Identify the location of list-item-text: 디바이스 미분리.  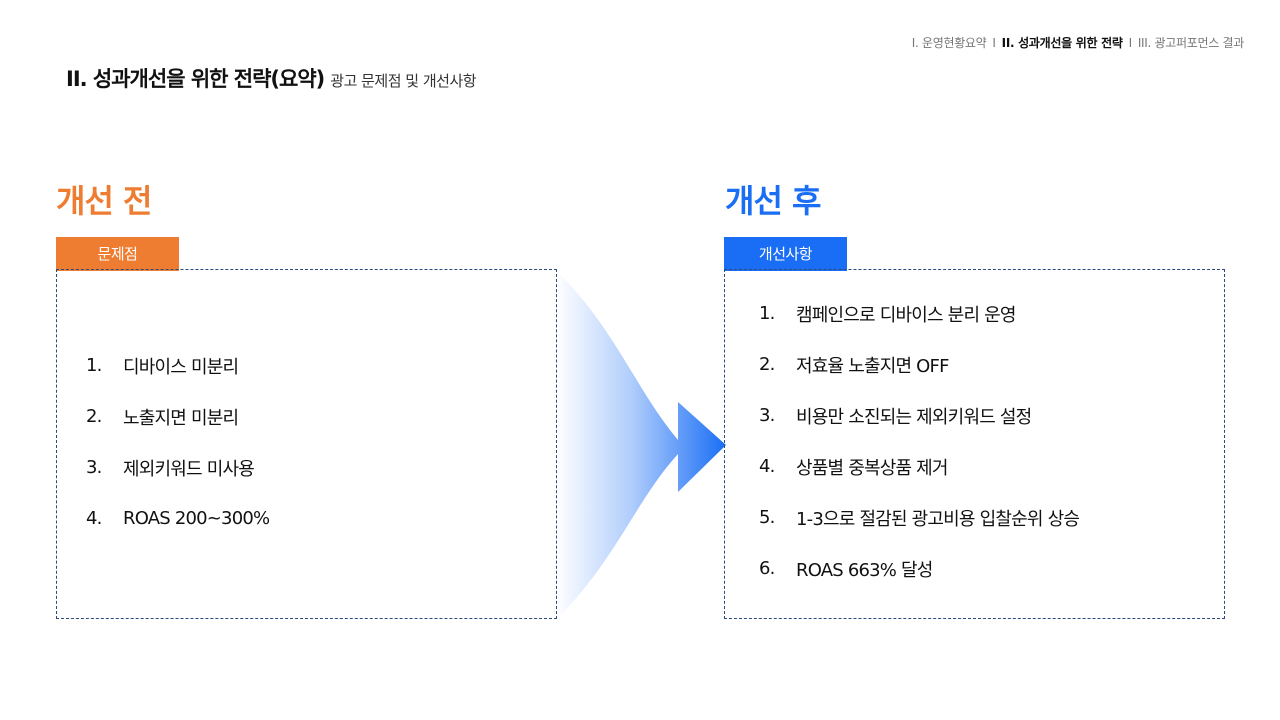
(181, 367).